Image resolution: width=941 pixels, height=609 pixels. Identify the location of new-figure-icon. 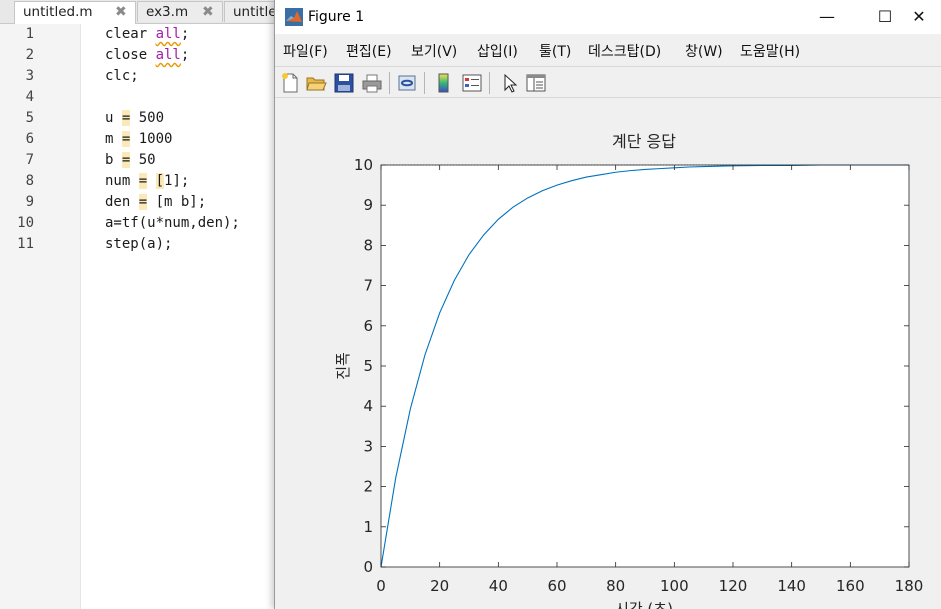
(290, 83).